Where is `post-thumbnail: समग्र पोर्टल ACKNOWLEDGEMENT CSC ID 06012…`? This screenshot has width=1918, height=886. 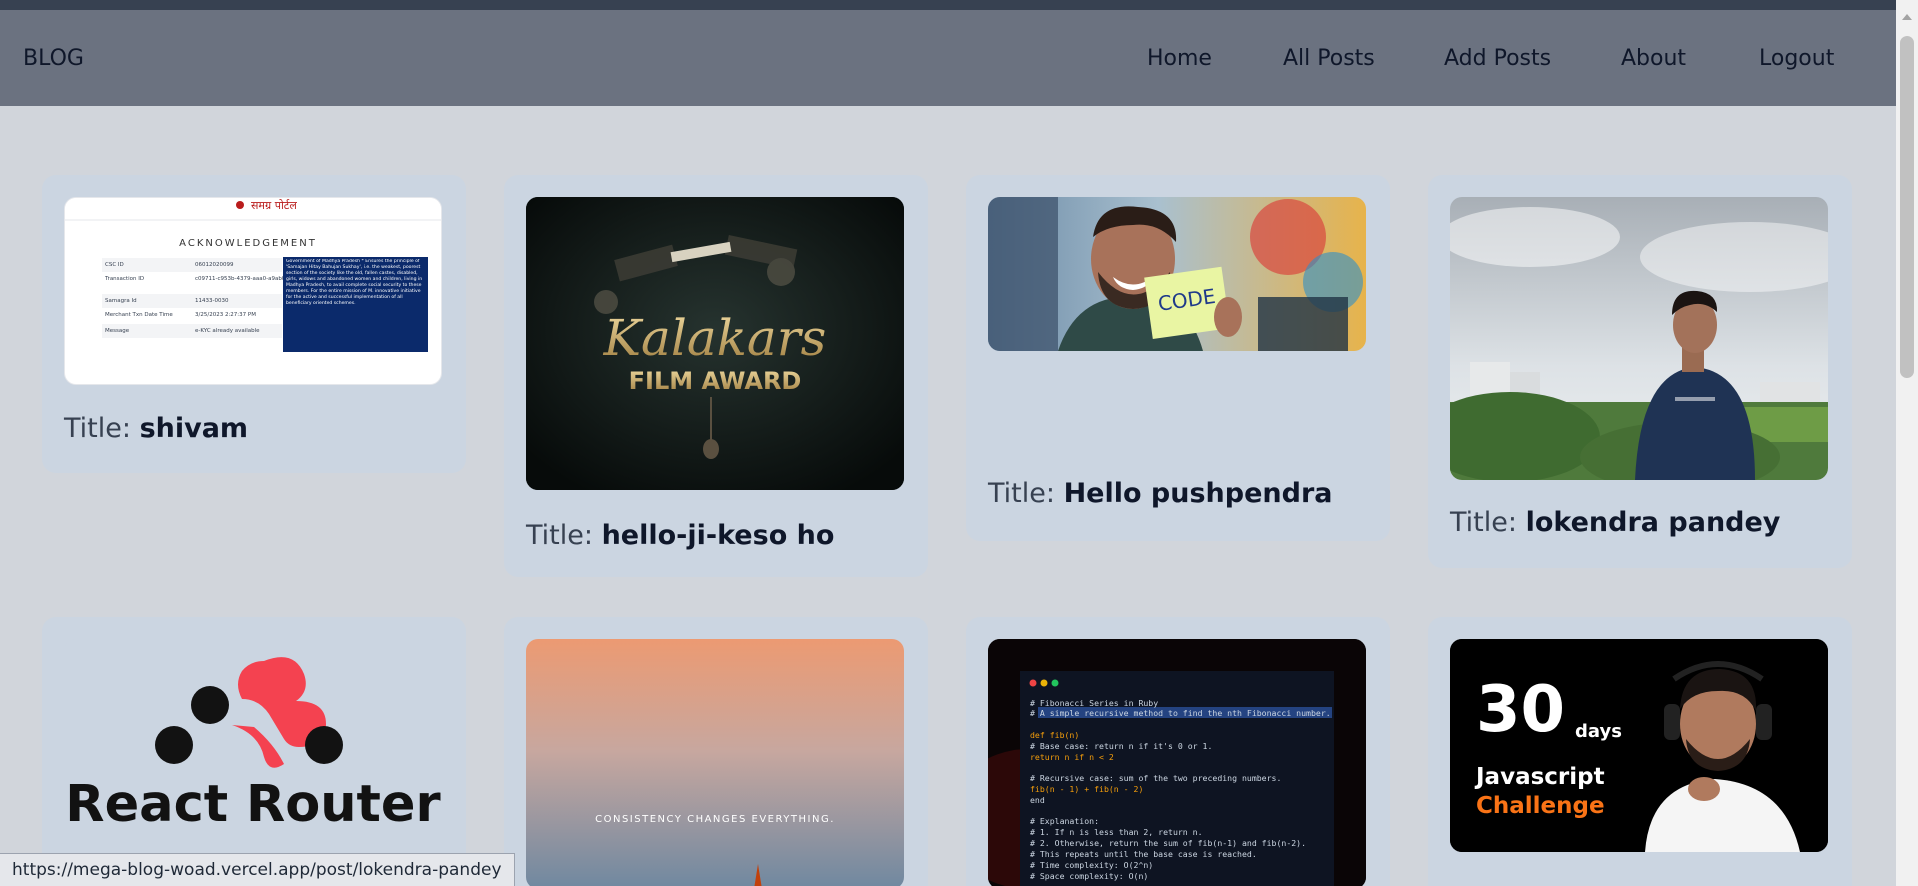 post-thumbnail: समग्र पोर्टल ACKNOWLEDGEMENT CSC ID 06012… is located at coordinates (253, 291).